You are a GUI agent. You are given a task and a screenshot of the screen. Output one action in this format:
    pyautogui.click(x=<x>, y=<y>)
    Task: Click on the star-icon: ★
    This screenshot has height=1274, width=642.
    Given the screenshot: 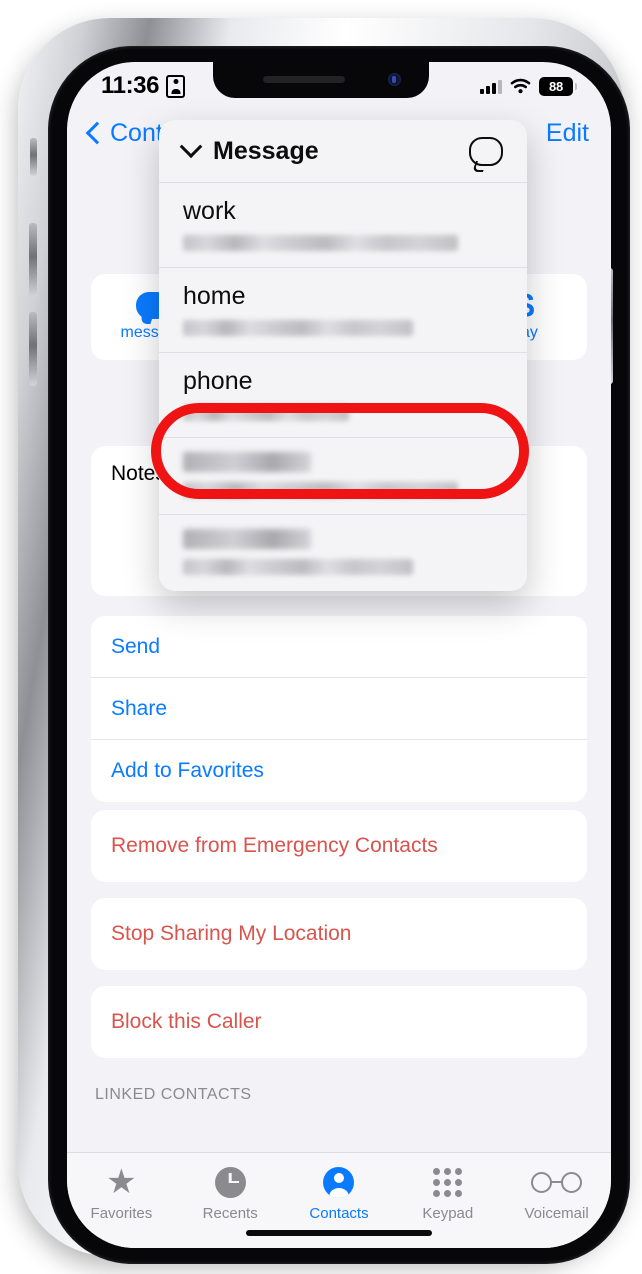 What is the action you would take?
    pyautogui.click(x=121, y=1182)
    